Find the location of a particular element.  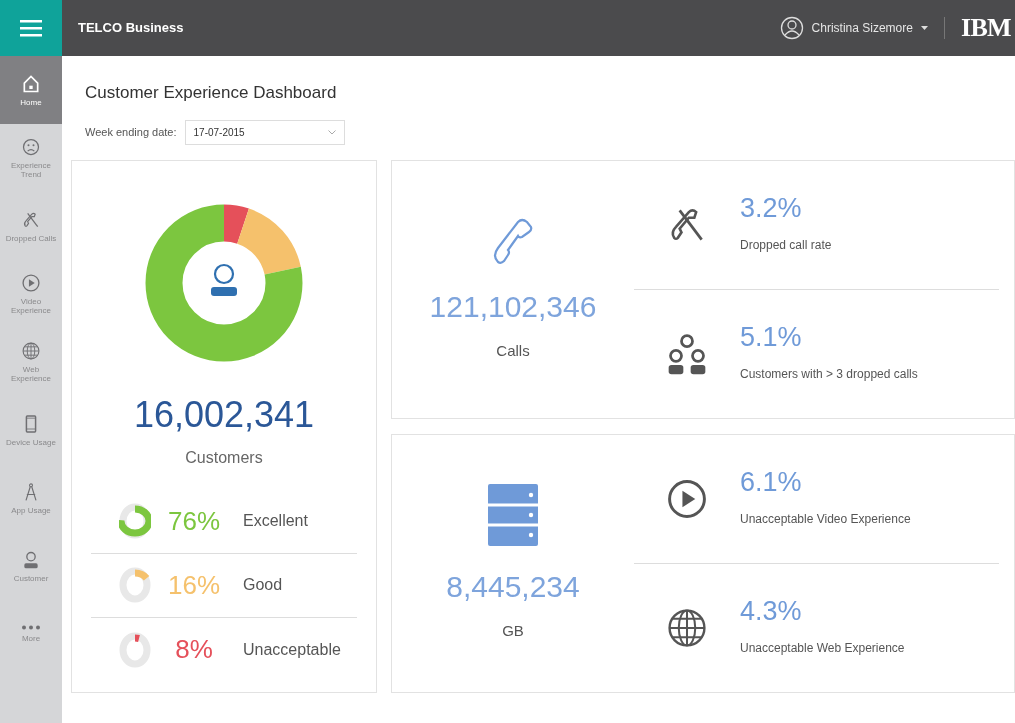

brand-logo: IBM is located at coordinates (985, 28).